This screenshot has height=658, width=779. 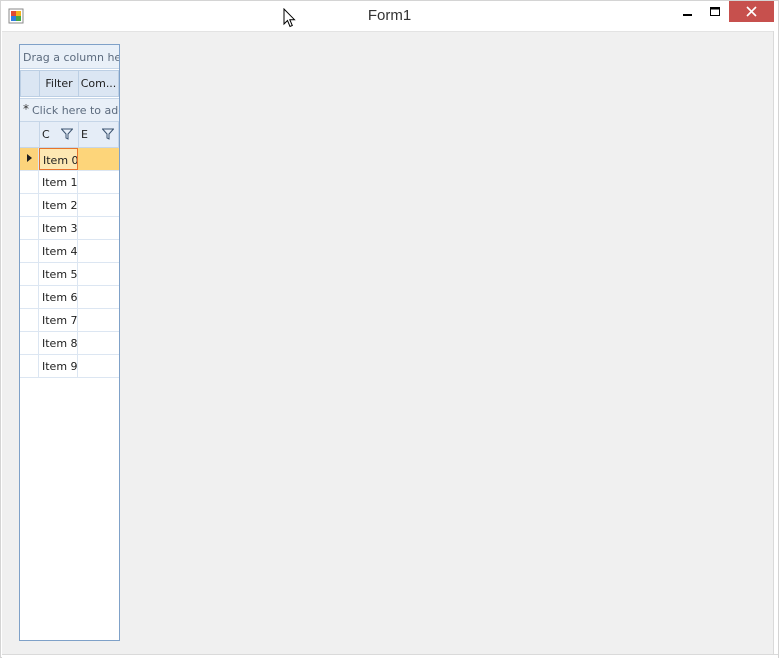 What do you see at coordinates (30, 135) in the screenshot?
I see `row-selector-header` at bounding box center [30, 135].